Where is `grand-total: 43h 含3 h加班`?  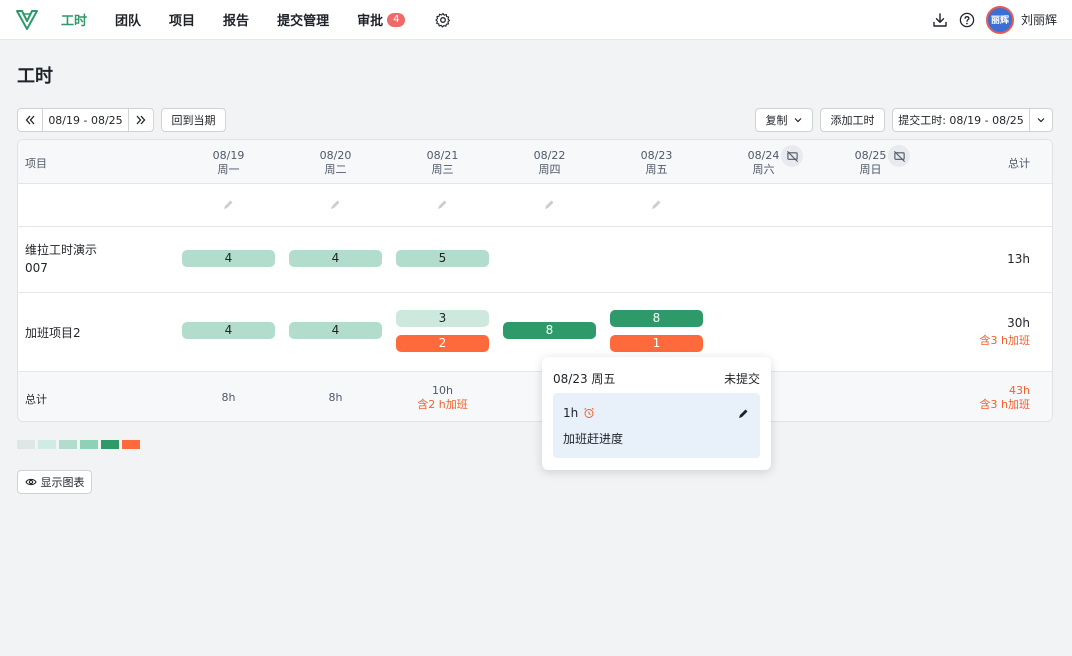 grand-total: 43h 含3 h加班 is located at coordinates (1004, 397).